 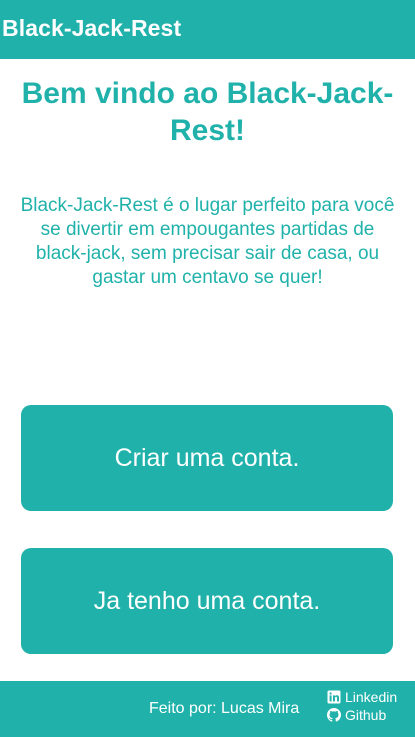 What do you see at coordinates (224, 708) in the screenshot?
I see `footer-credit: Feito por: Lucas Mira` at bounding box center [224, 708].